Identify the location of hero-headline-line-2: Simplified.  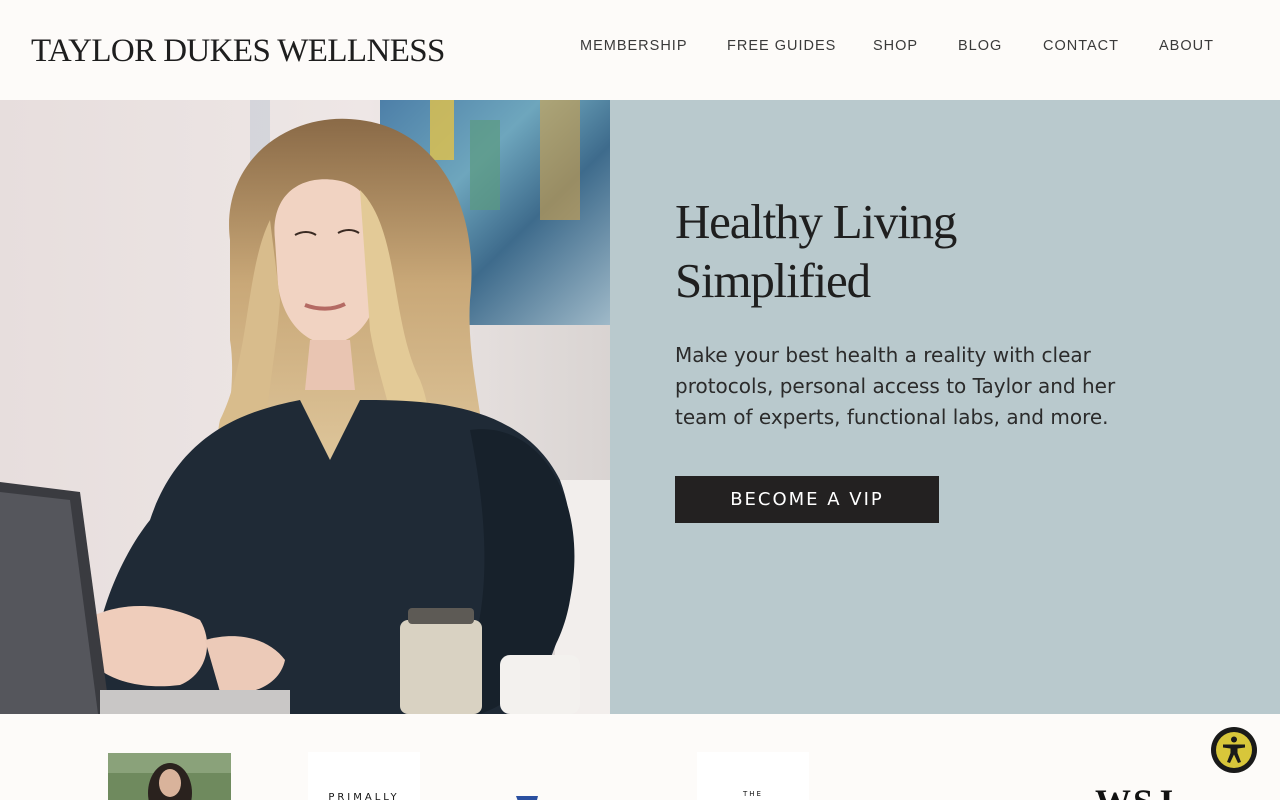
(773, 280).